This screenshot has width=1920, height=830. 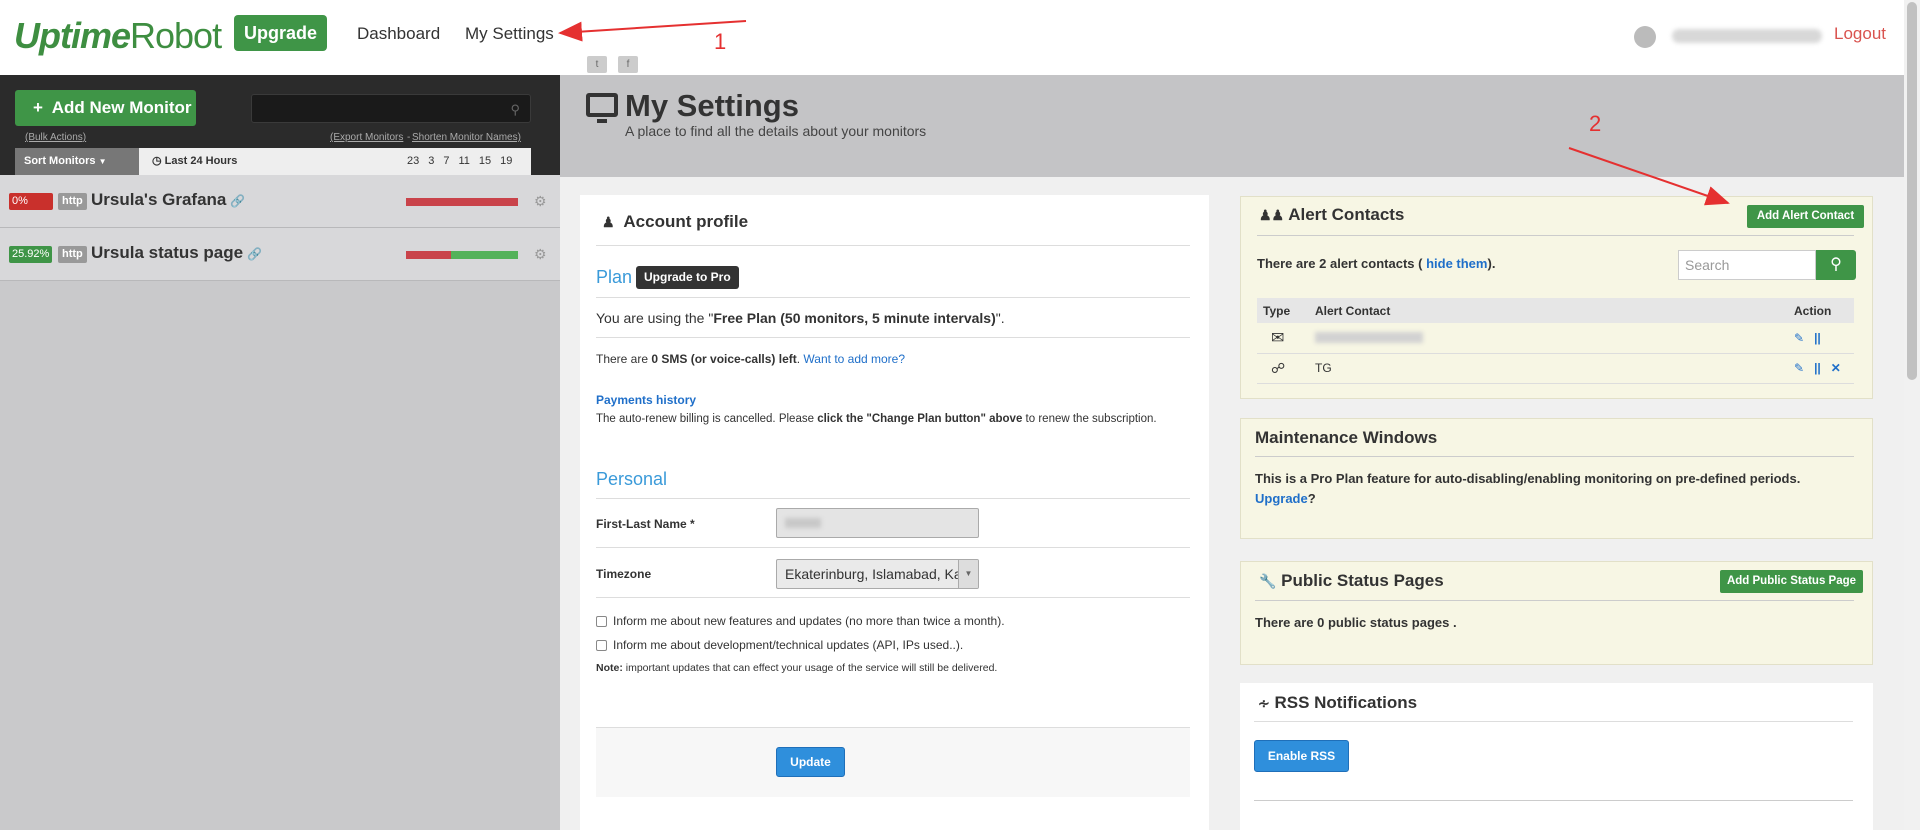 What do you see at coordinates (1912, 191) in the screenshot?
I see `scrollbar-thumb` at bounding box center [1912, 191].